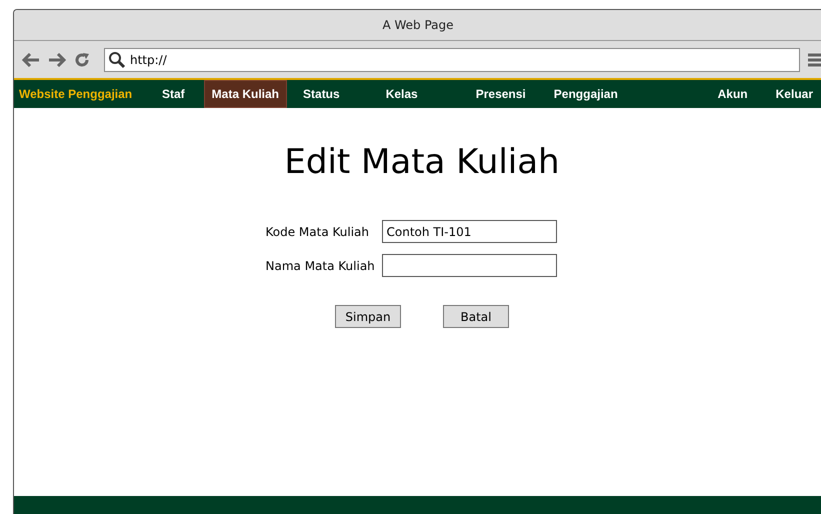 The width and height of the screenshot is (821, 514). I want to click on nav-item: Mata Kuliah, so click(246, 94).